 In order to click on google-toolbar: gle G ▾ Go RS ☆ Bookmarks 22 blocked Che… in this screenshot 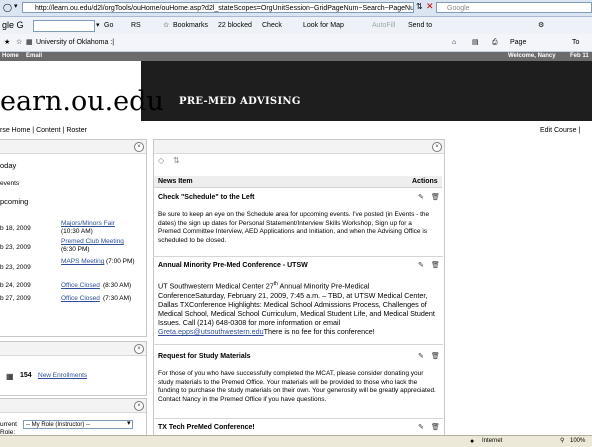, I will do `click(296, 26)`.